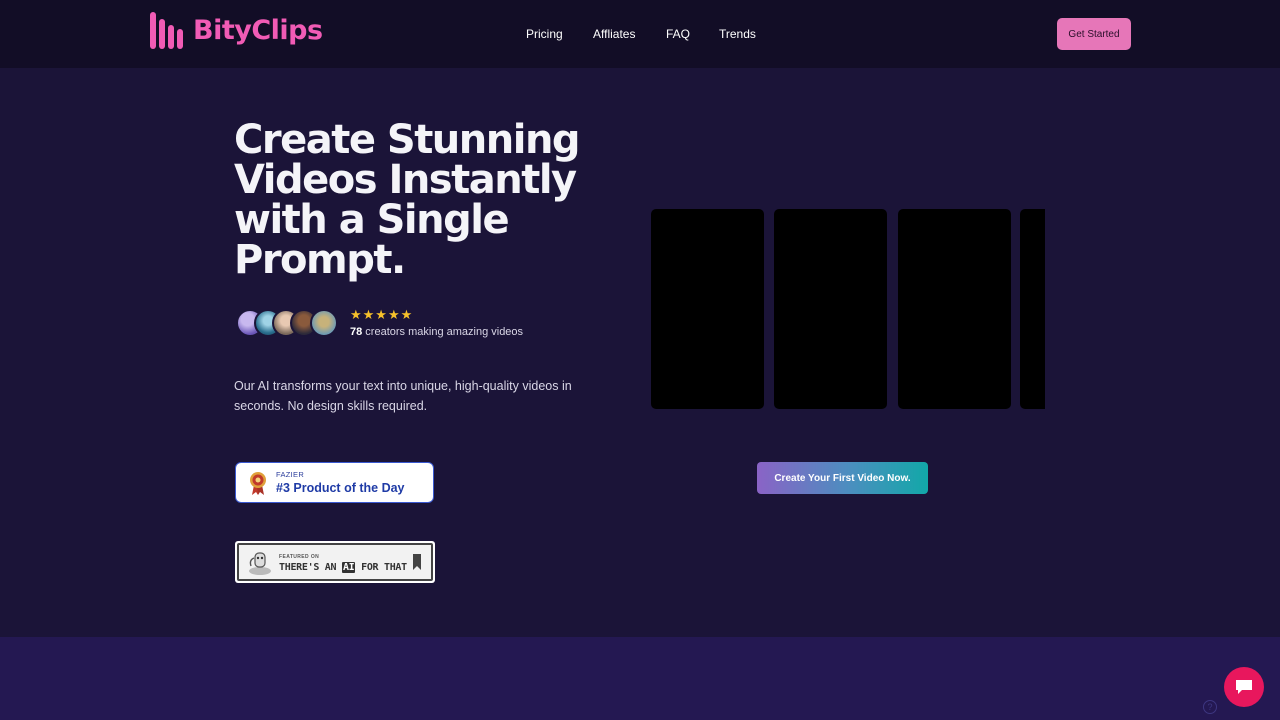 The width and height of the screenshot is (1280, 720). I want to click on fazier-badge: FAZIER #3 Product of the Day, so click(334, 482).